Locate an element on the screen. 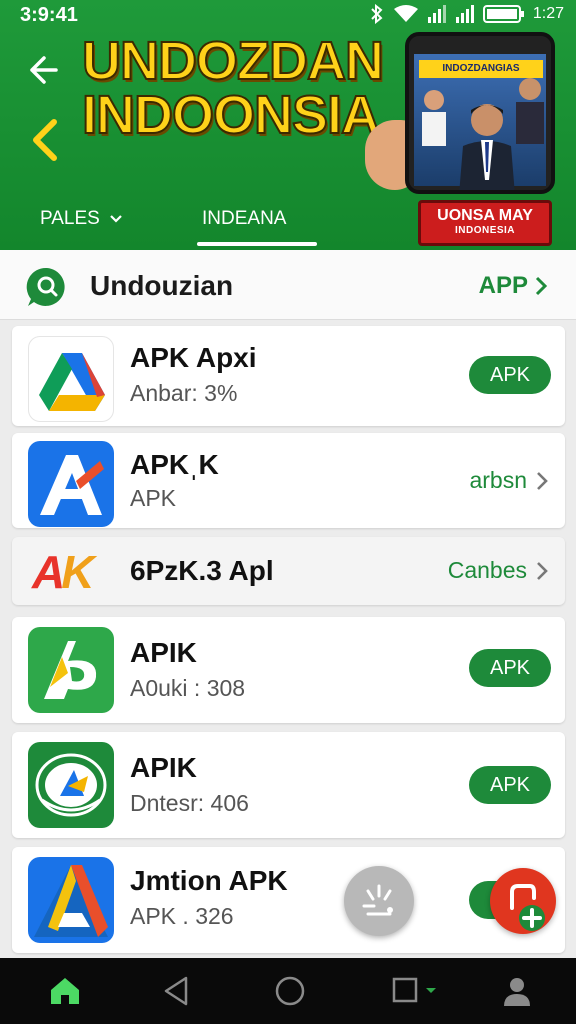 The height and width of the screenshot is (1024, 576). app-link-label: APP is located at coordinates (503, 285).